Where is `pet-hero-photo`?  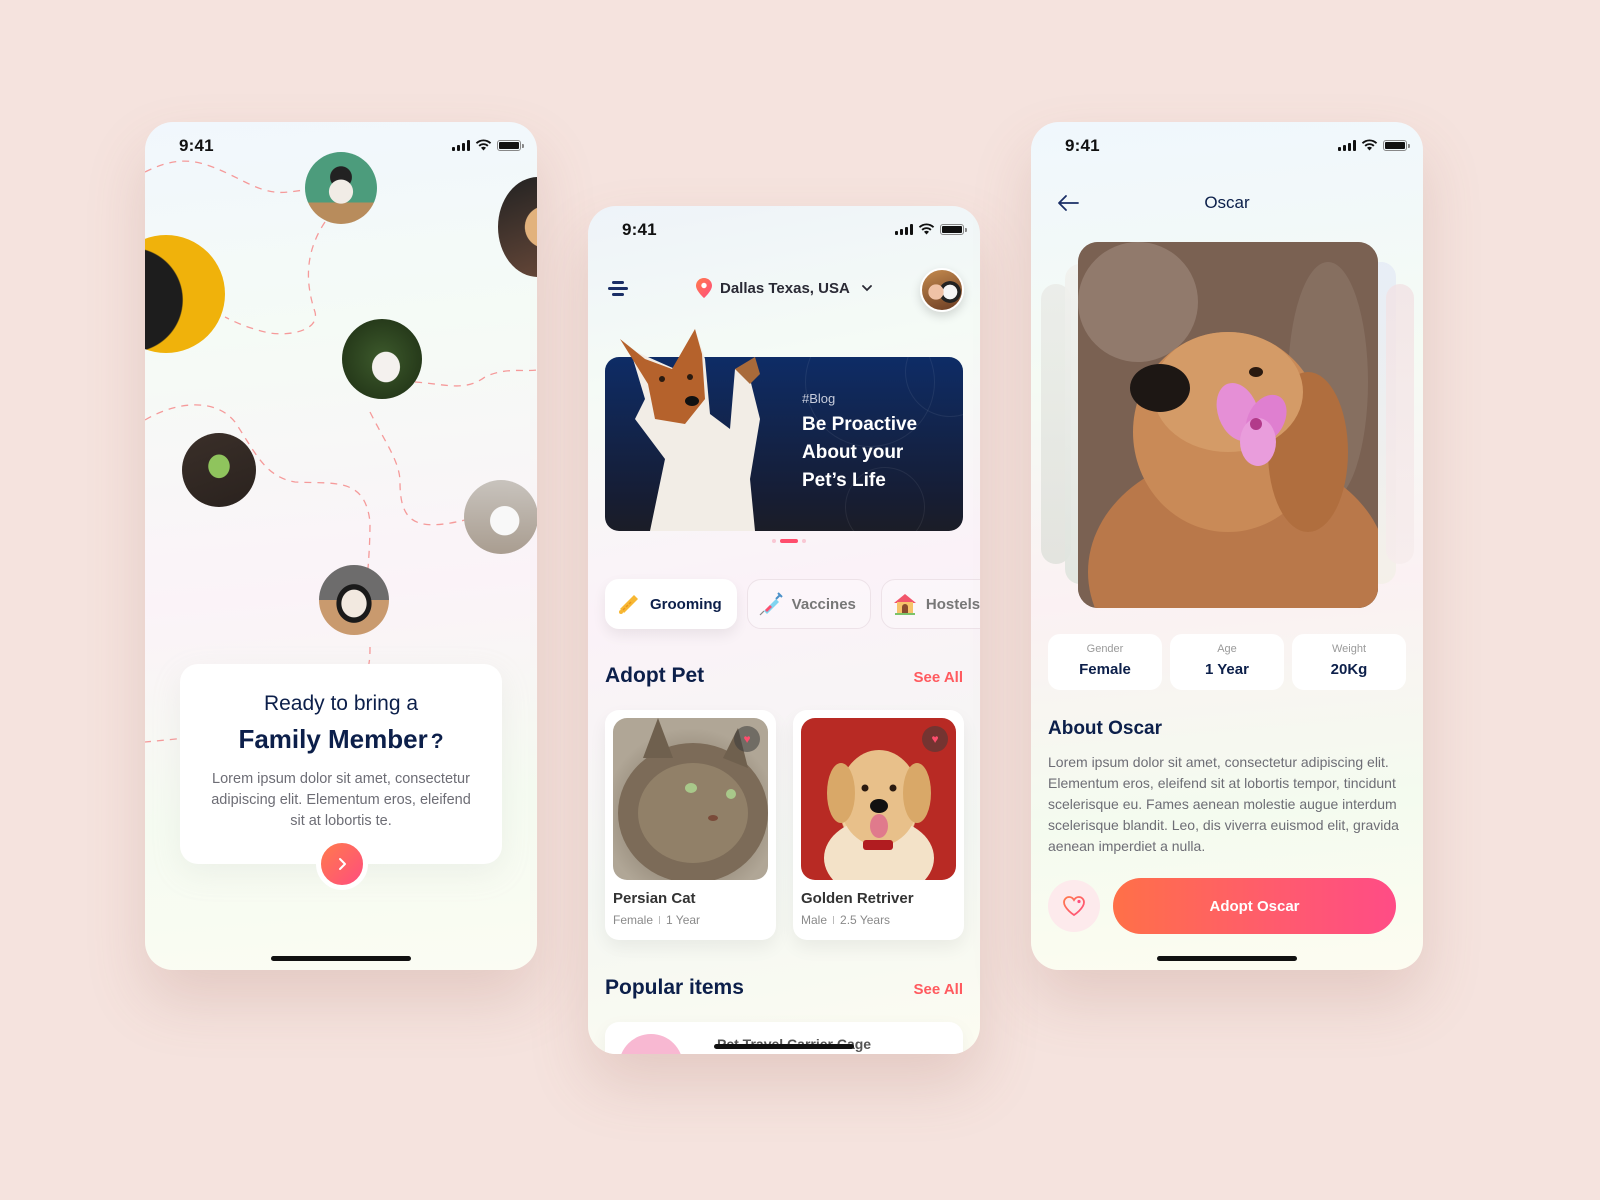
pet-hero-photo is located at coordinates (1228, 425).